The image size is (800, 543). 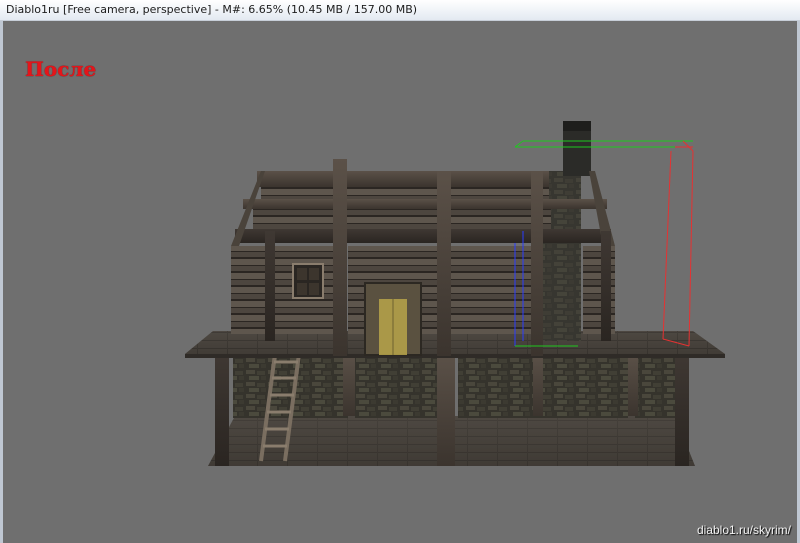 I want to click on deck-edge, so click(x=455, y=356).